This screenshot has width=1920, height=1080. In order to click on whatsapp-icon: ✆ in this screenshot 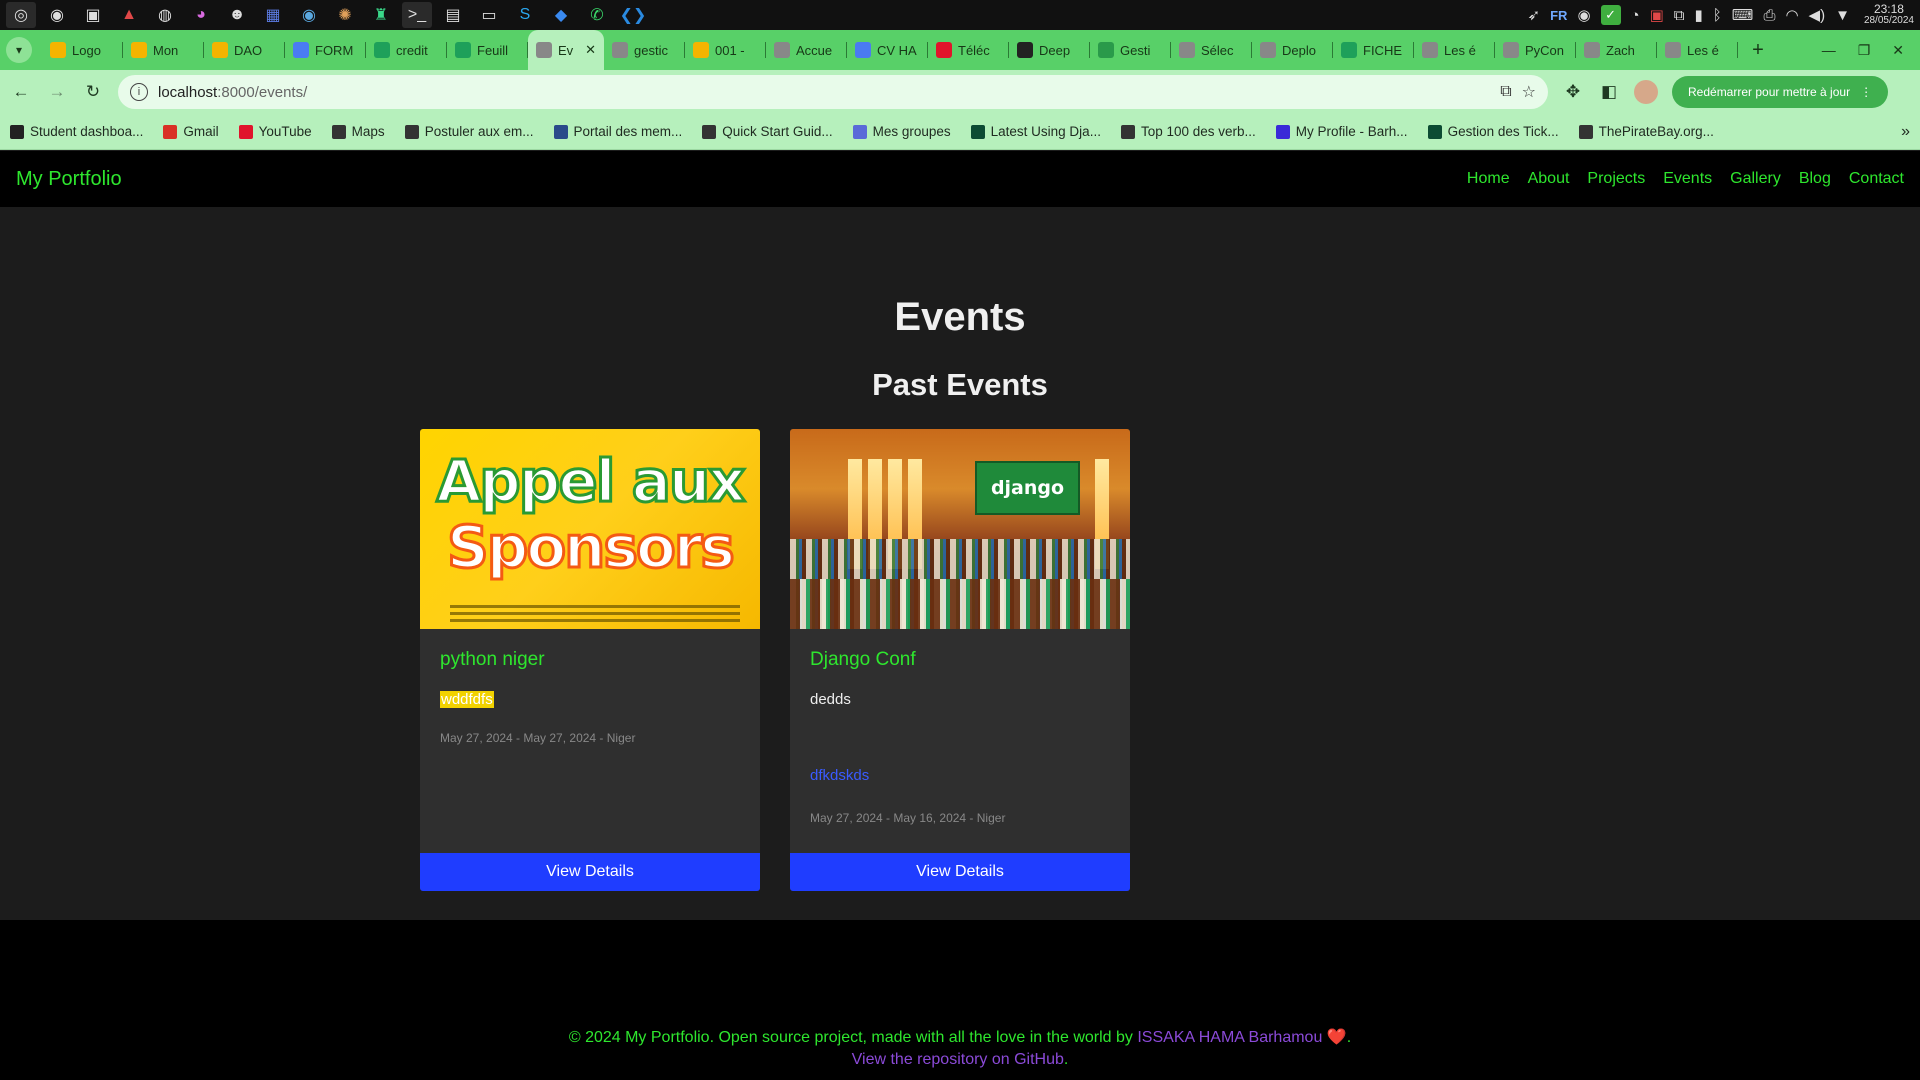, I will do `click(597, 15)`.